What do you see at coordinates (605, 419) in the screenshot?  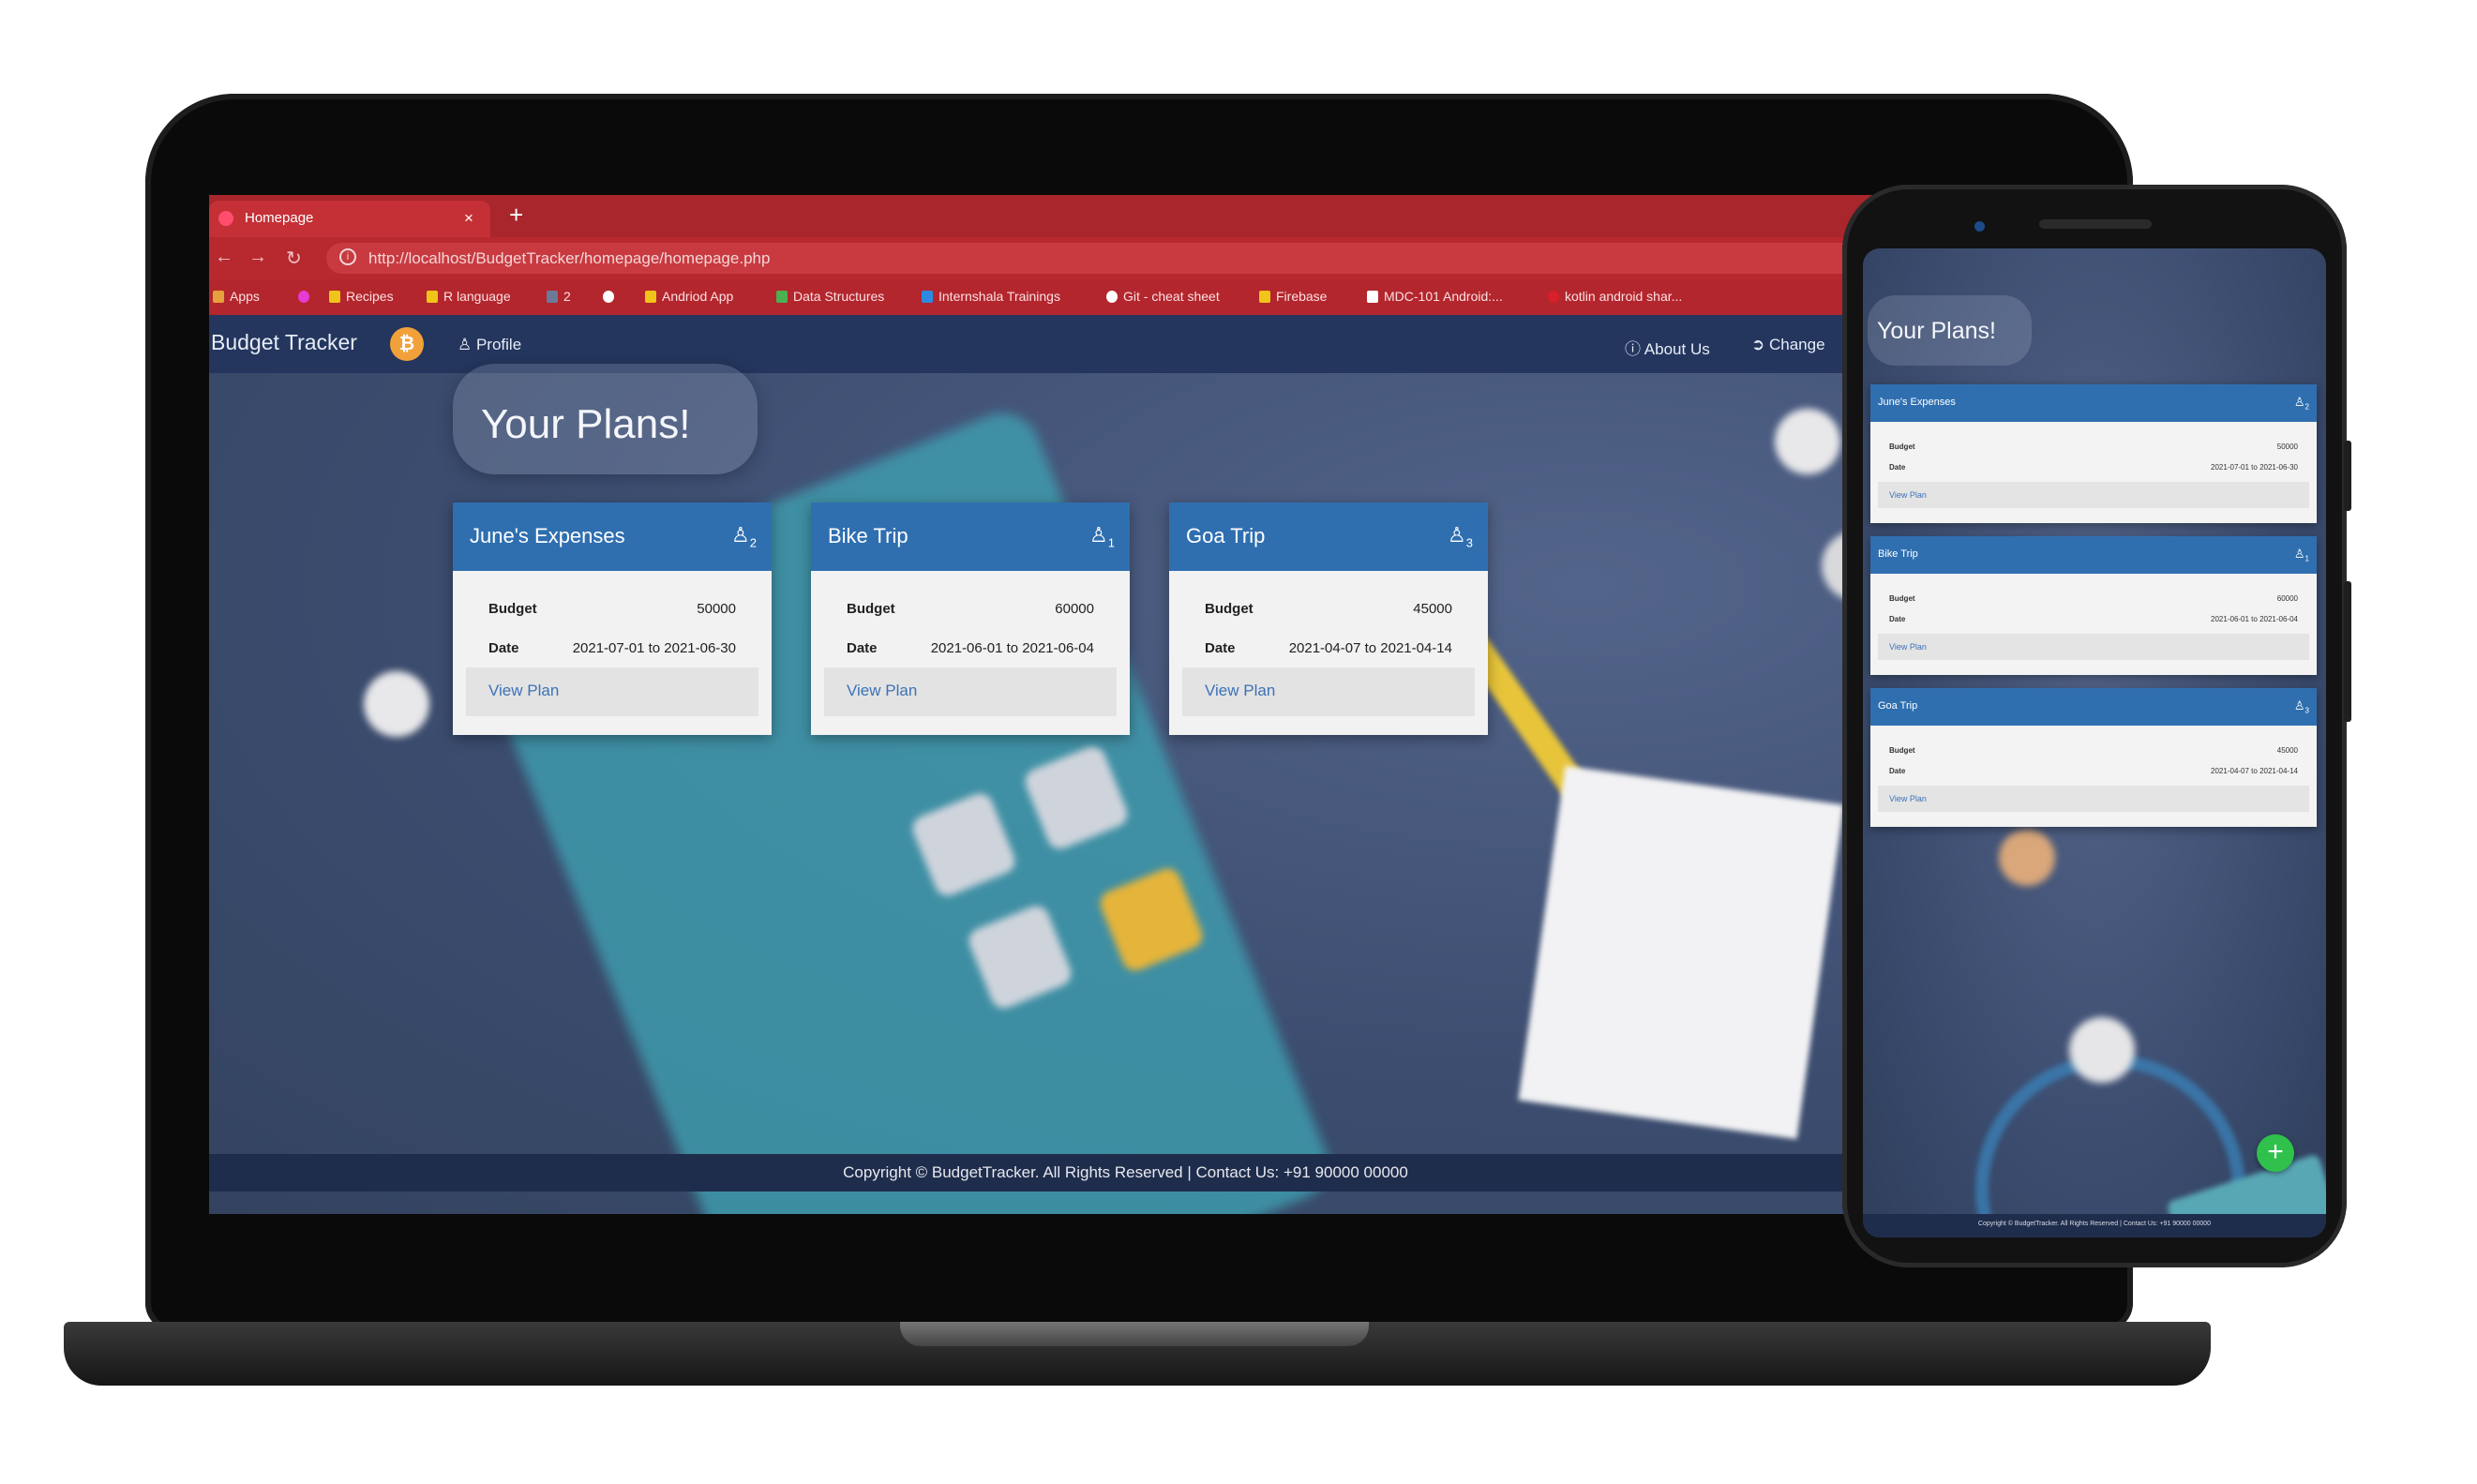 I see `page-title-box: Your Plans!` at bounding box center [605, 419].